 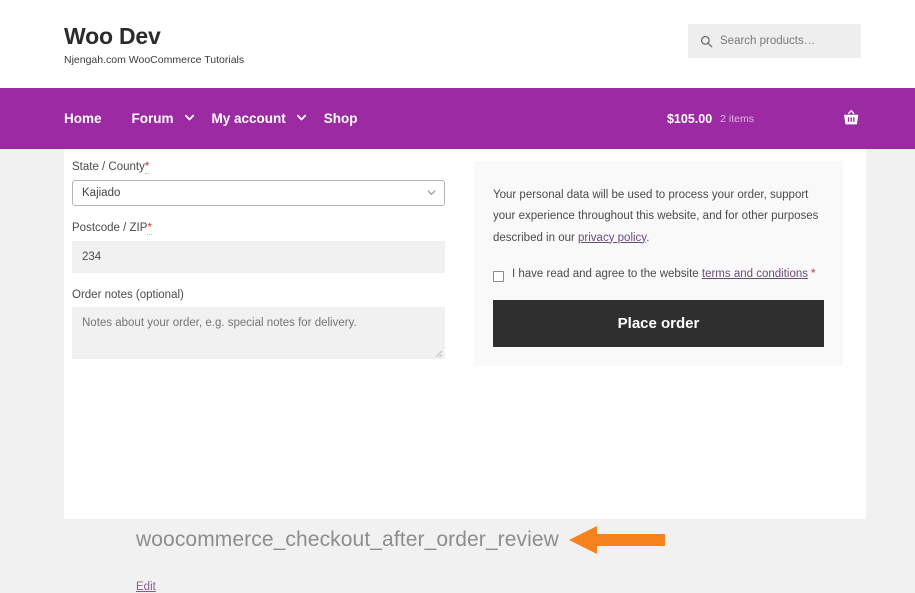 What do you see at coordinates (737, 118) in the screenshot?
I see `cart-item-count: 2 items` at bounding box center [737, 118].